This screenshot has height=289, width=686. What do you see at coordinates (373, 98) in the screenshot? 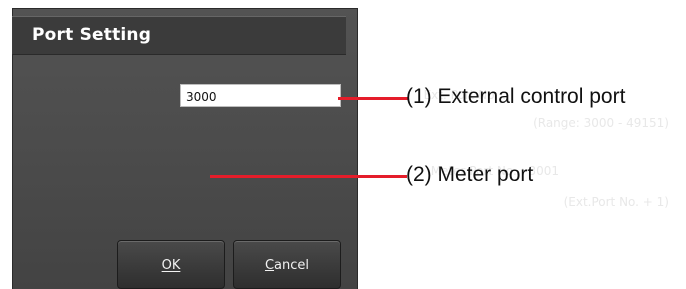
I see `callout-line-external-port` at bounding box center [373, 98].